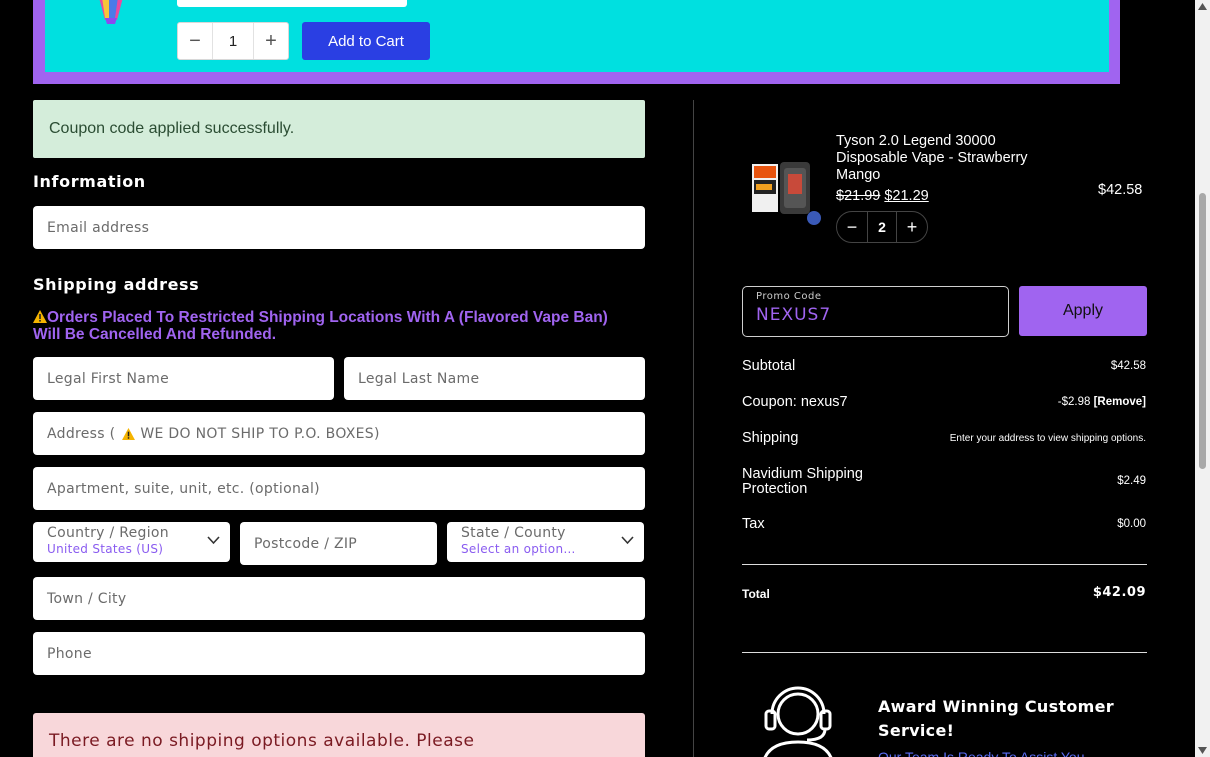 This screenshot has height=757, width=1210. I want to click on upsell-quantity-stepper: − 1 +, so click(233, 41).